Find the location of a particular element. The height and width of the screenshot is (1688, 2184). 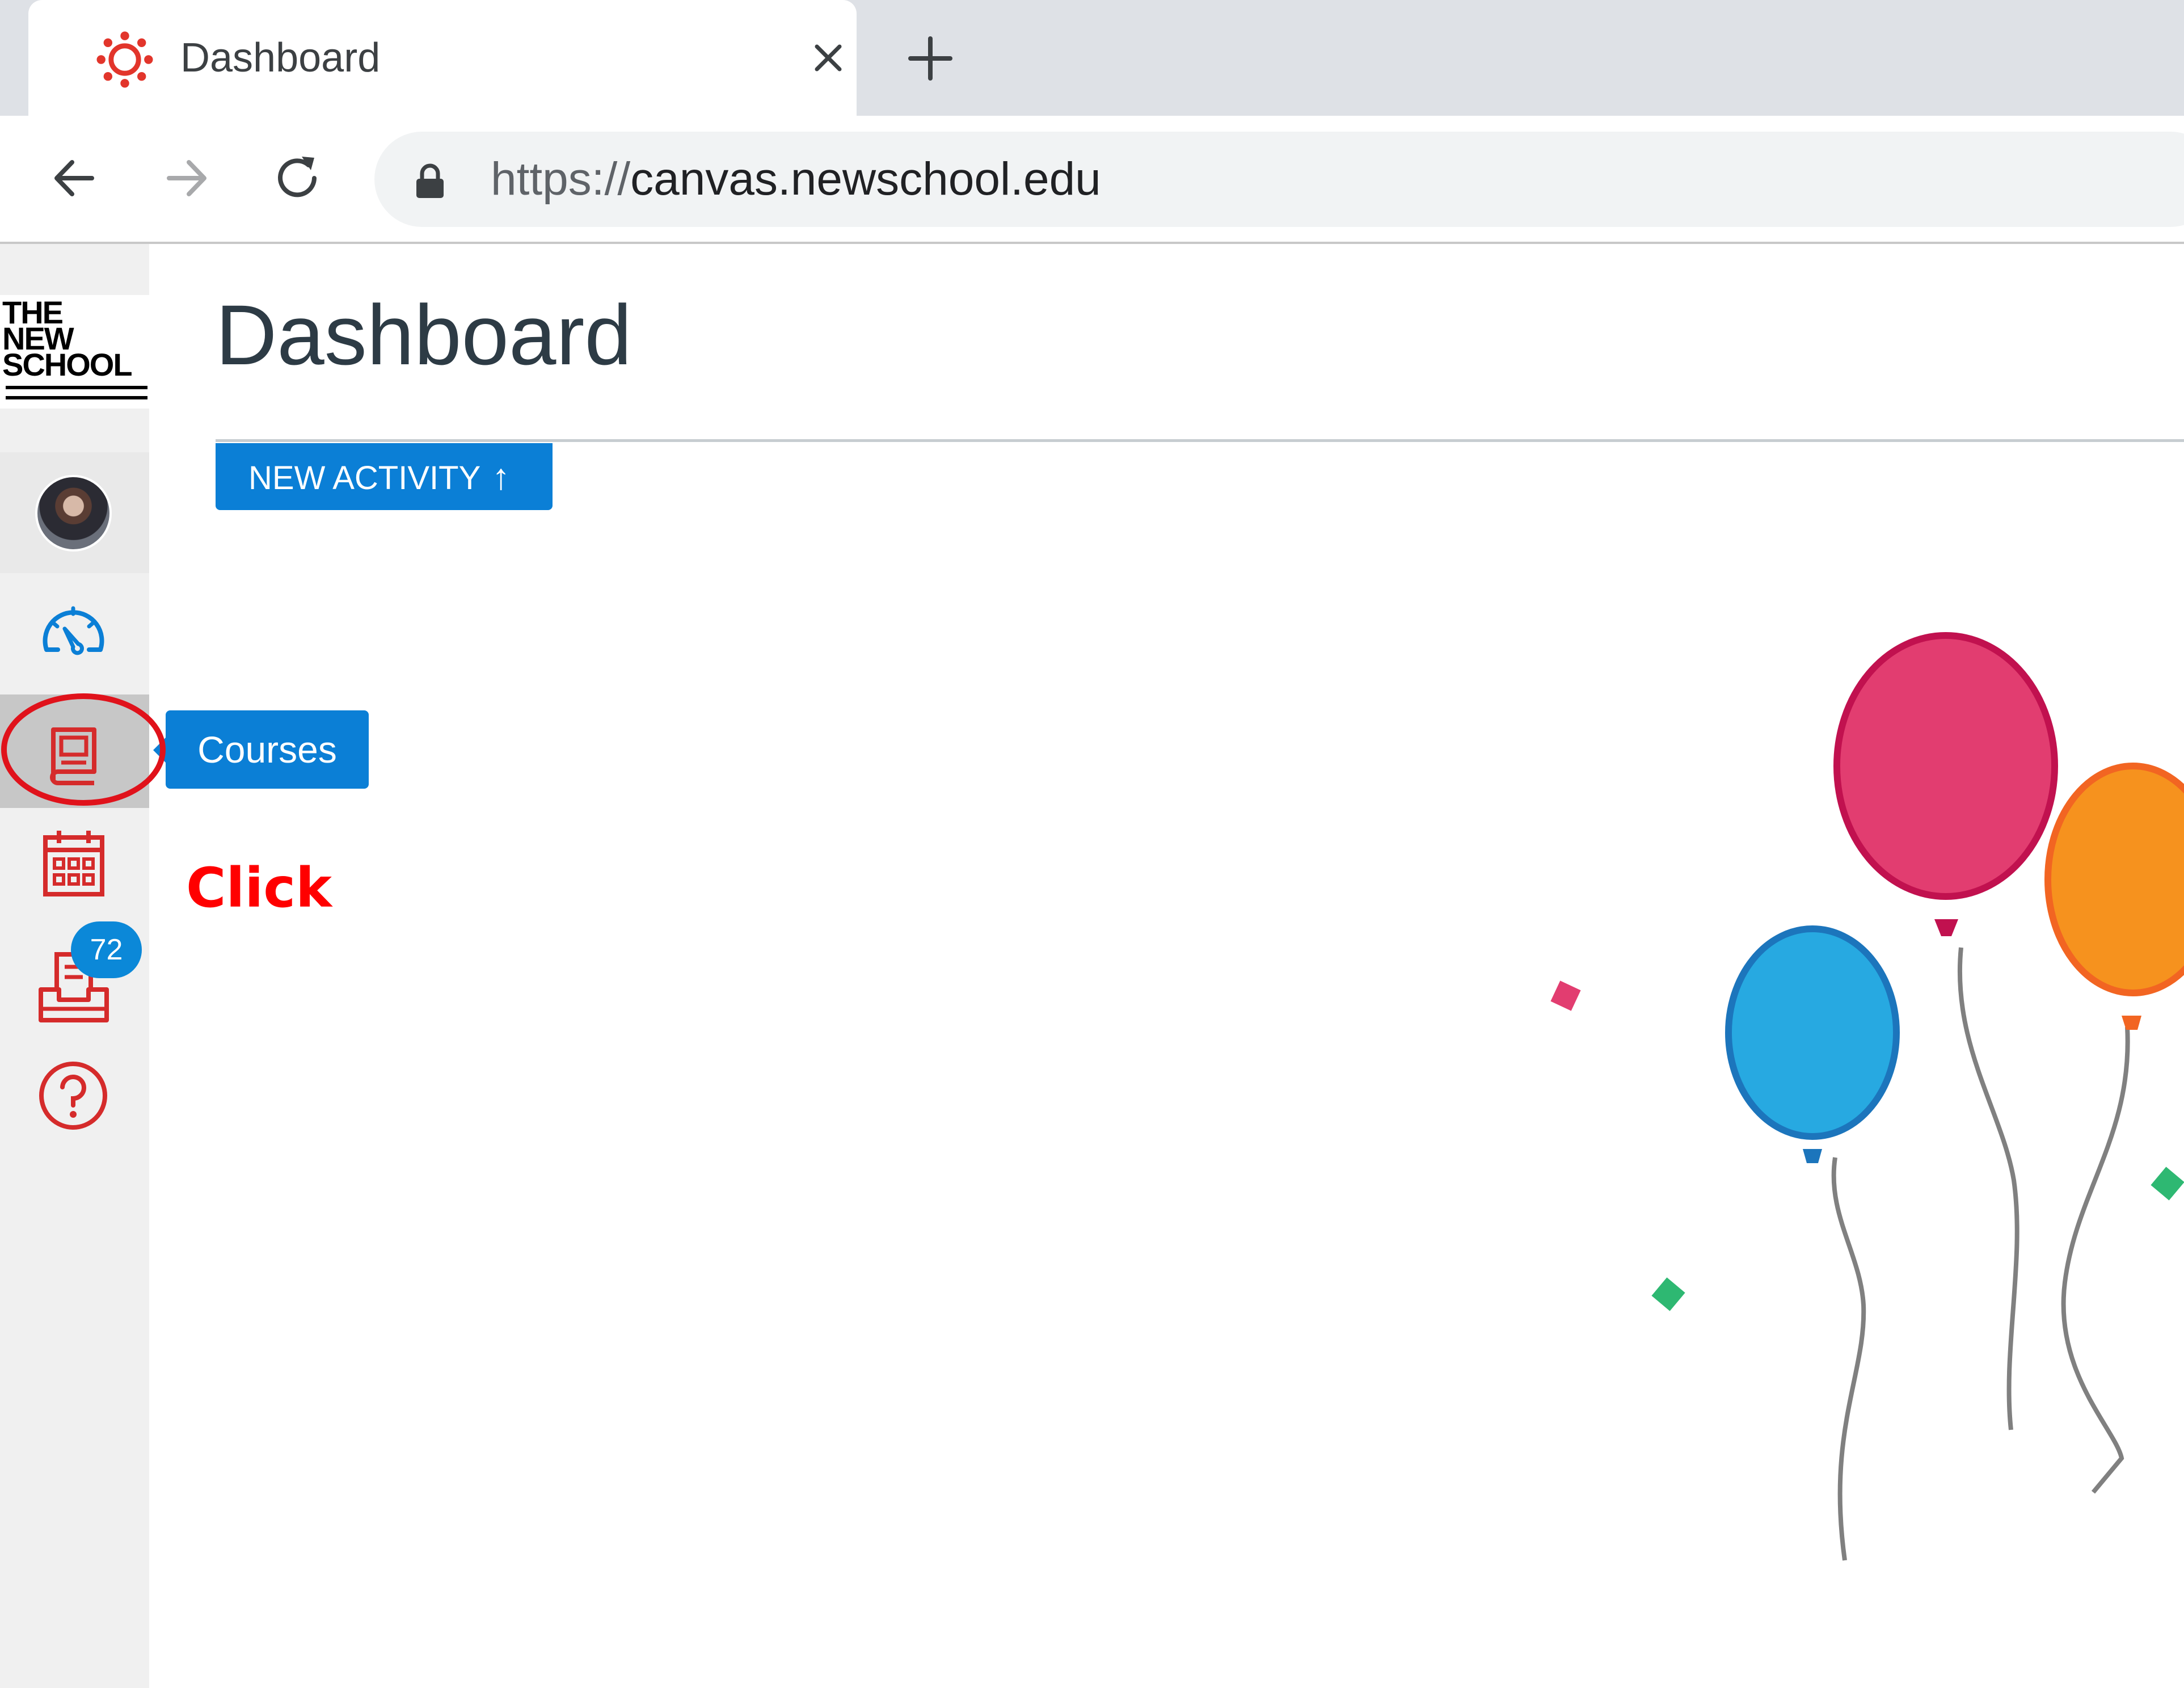

forward-arrow-icon is located at coordinates (186, 178).